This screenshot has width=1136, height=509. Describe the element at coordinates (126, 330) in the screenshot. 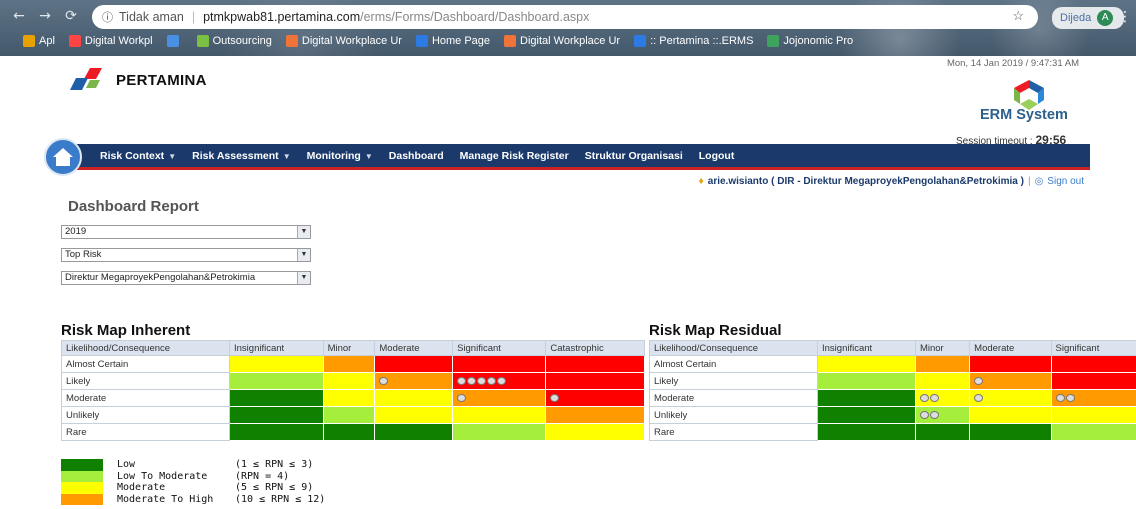

I see `inherent-map-title: Risk Map Inherent` at that location.